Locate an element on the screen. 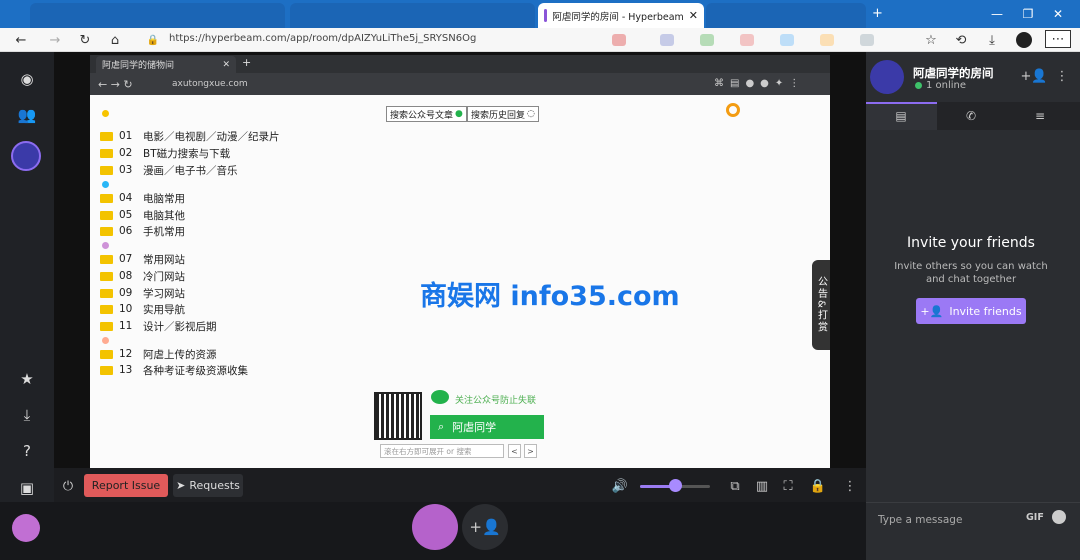 The height and width of the screenshot is (560, 1080). search-articles-button: 搜索公众号文章 ● is located at coordinates (426, 114).